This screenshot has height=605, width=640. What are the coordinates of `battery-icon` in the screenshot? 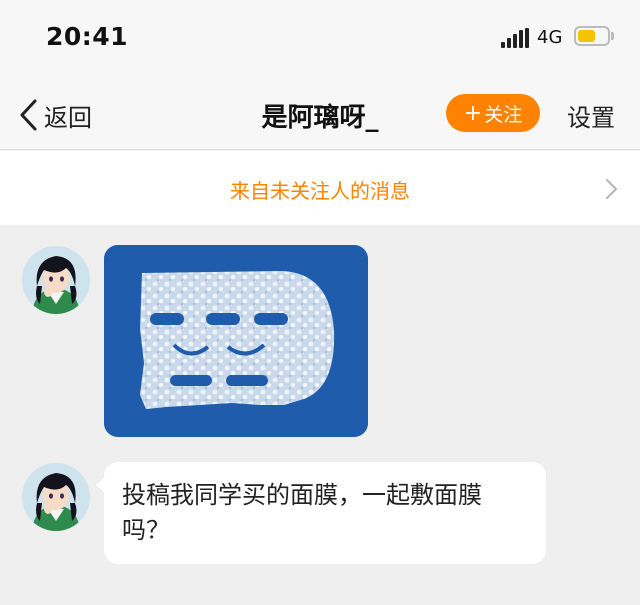 It's located at (592, 36).